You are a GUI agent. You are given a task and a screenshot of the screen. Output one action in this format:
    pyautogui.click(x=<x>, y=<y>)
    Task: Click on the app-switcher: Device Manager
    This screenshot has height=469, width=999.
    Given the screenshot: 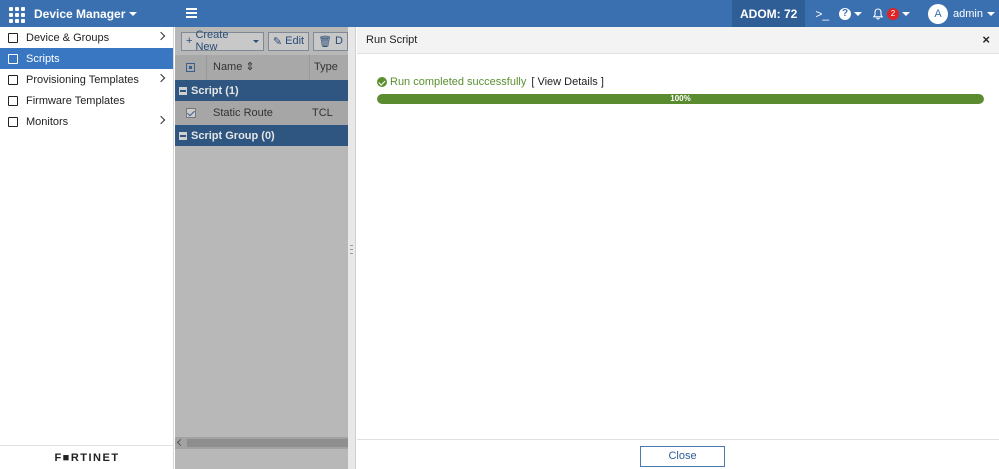 What is the action you would take?
    pyautogui.click(x=86, y=13)
    